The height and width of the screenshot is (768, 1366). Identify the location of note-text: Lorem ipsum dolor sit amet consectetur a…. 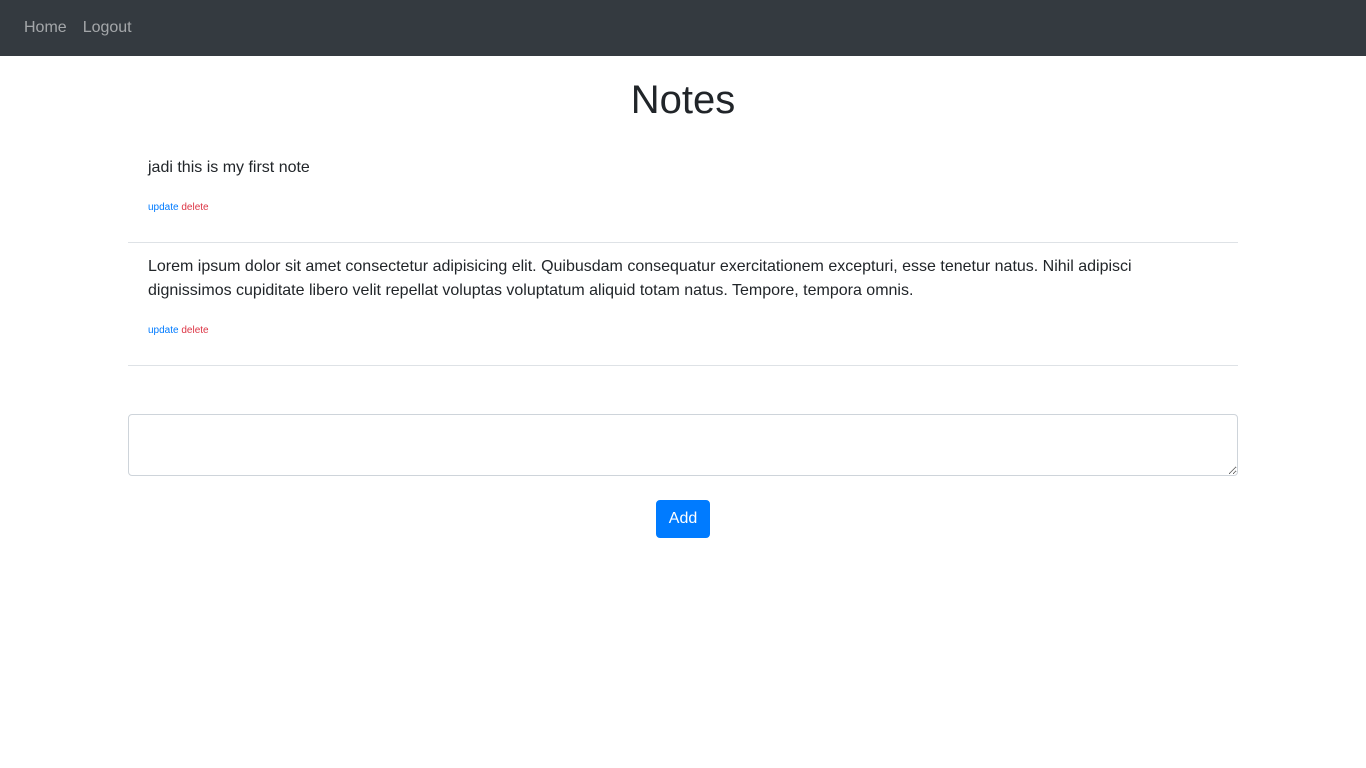
(640, 278).